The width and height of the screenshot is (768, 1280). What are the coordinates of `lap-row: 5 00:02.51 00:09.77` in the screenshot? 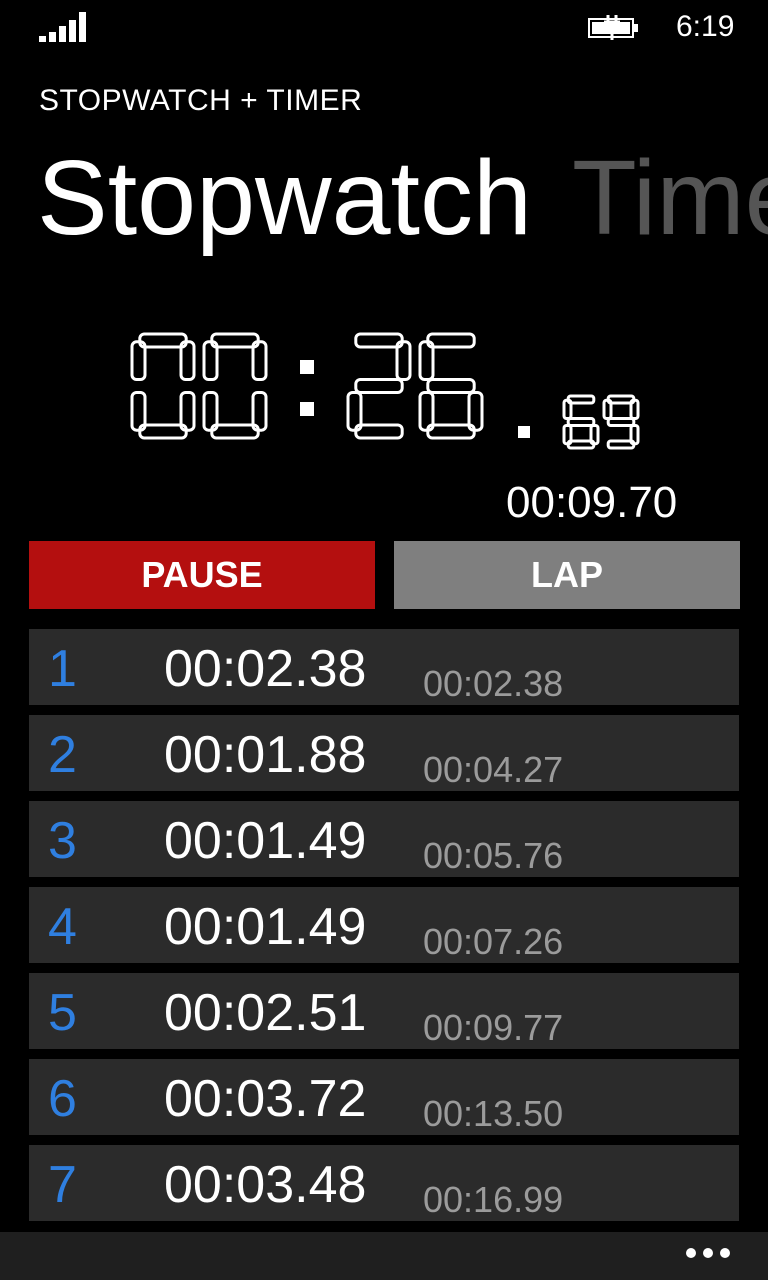 It's located at (384, 1011).